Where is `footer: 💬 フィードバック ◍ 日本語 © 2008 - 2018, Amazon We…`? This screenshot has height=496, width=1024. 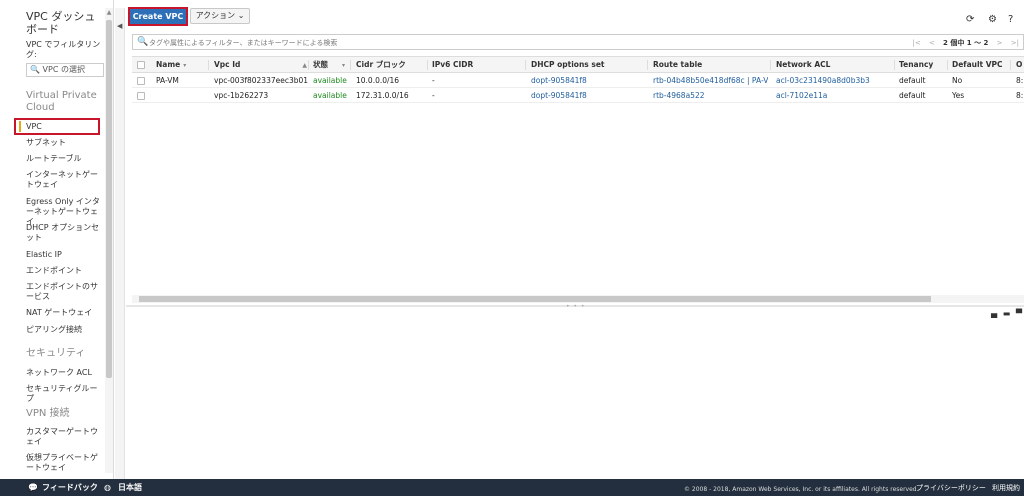 footer: 💬 フィードバック ◍ 日本語 © 2008 - 2018, Amazon We… is located at coordinates (512, 487).